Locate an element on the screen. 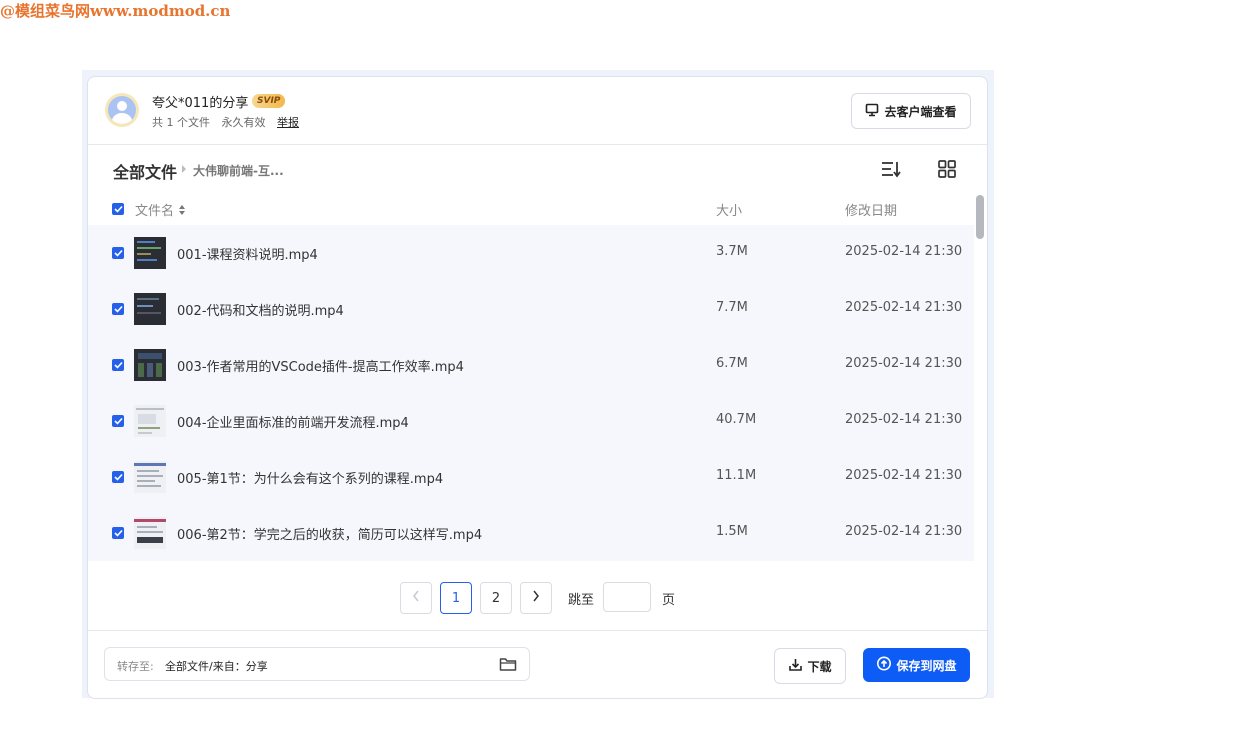 Image resolution: width=1246 pixels, height=749 pixels. chevron-left-icon is located at coordinates (416, 598).